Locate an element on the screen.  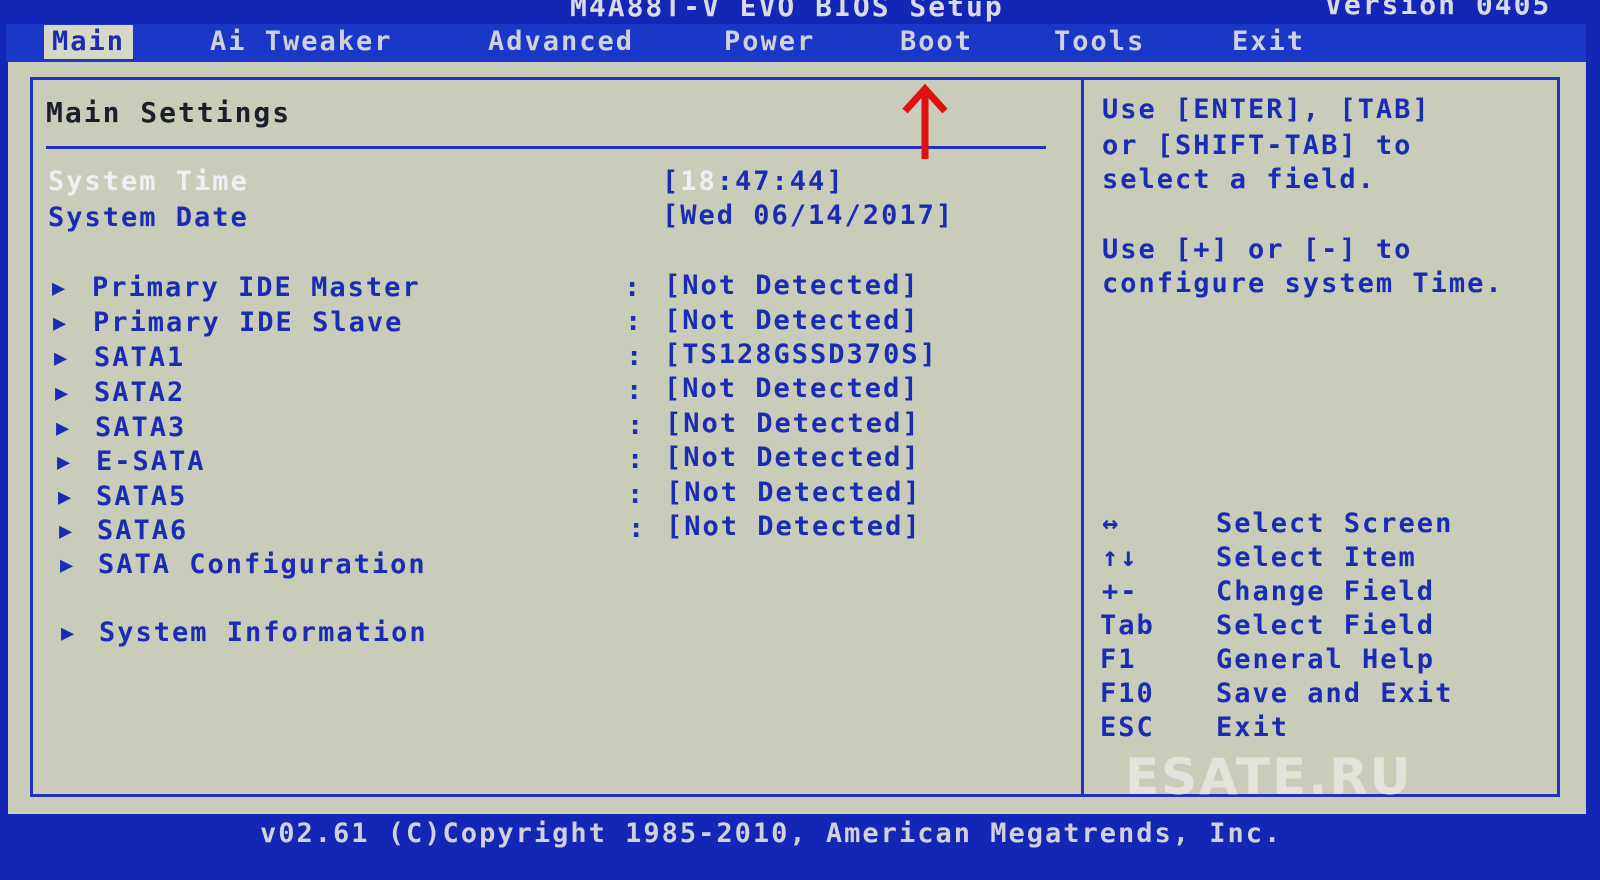
system-information-item: System Information is located at coordinates (263, 632).